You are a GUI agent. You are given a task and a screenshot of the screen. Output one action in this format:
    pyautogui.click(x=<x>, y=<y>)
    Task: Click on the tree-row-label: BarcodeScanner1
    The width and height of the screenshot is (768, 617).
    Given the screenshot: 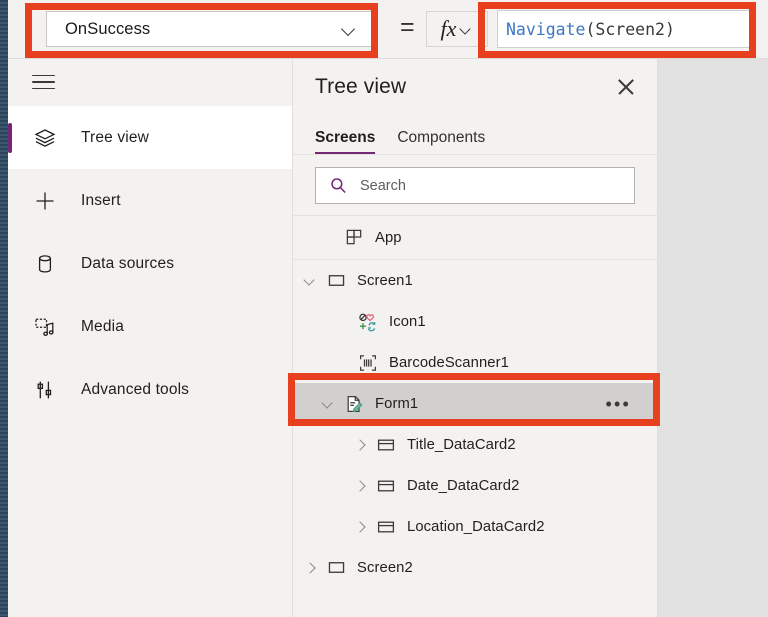 What is the action you would take?
    pyautogui.click(x=449, y=362)
    